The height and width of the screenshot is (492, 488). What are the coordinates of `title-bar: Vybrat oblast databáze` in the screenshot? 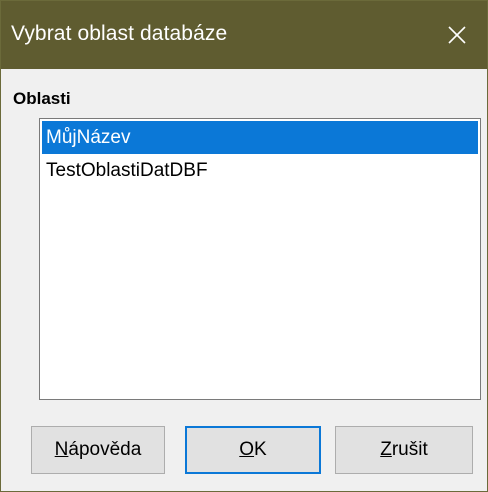 It's located at (244, 35).